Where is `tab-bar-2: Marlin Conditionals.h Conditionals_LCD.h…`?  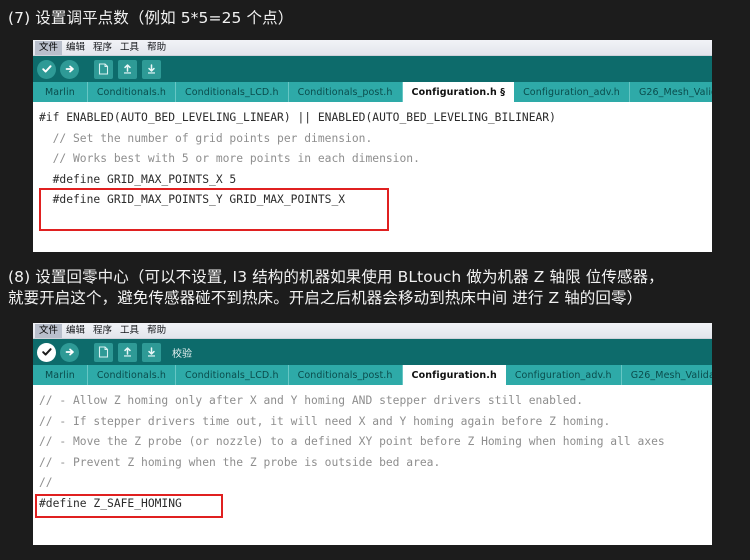 tab-bar-2: Marlin Conditionals.h Conditionals_LCD.h… is located at coordinates (372, 375).